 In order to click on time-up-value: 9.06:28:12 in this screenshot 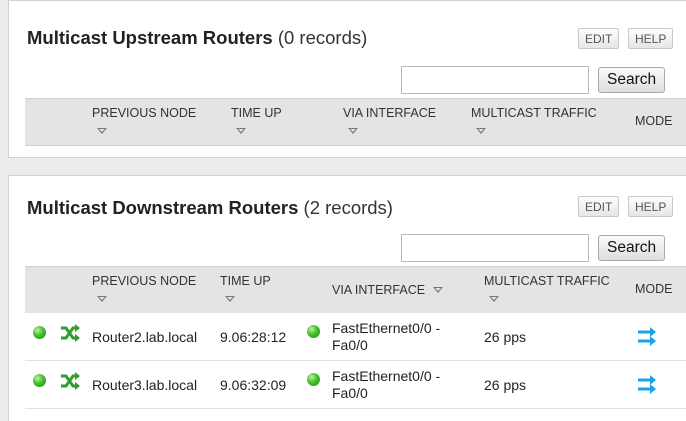, I will do `click(253, 337)`.